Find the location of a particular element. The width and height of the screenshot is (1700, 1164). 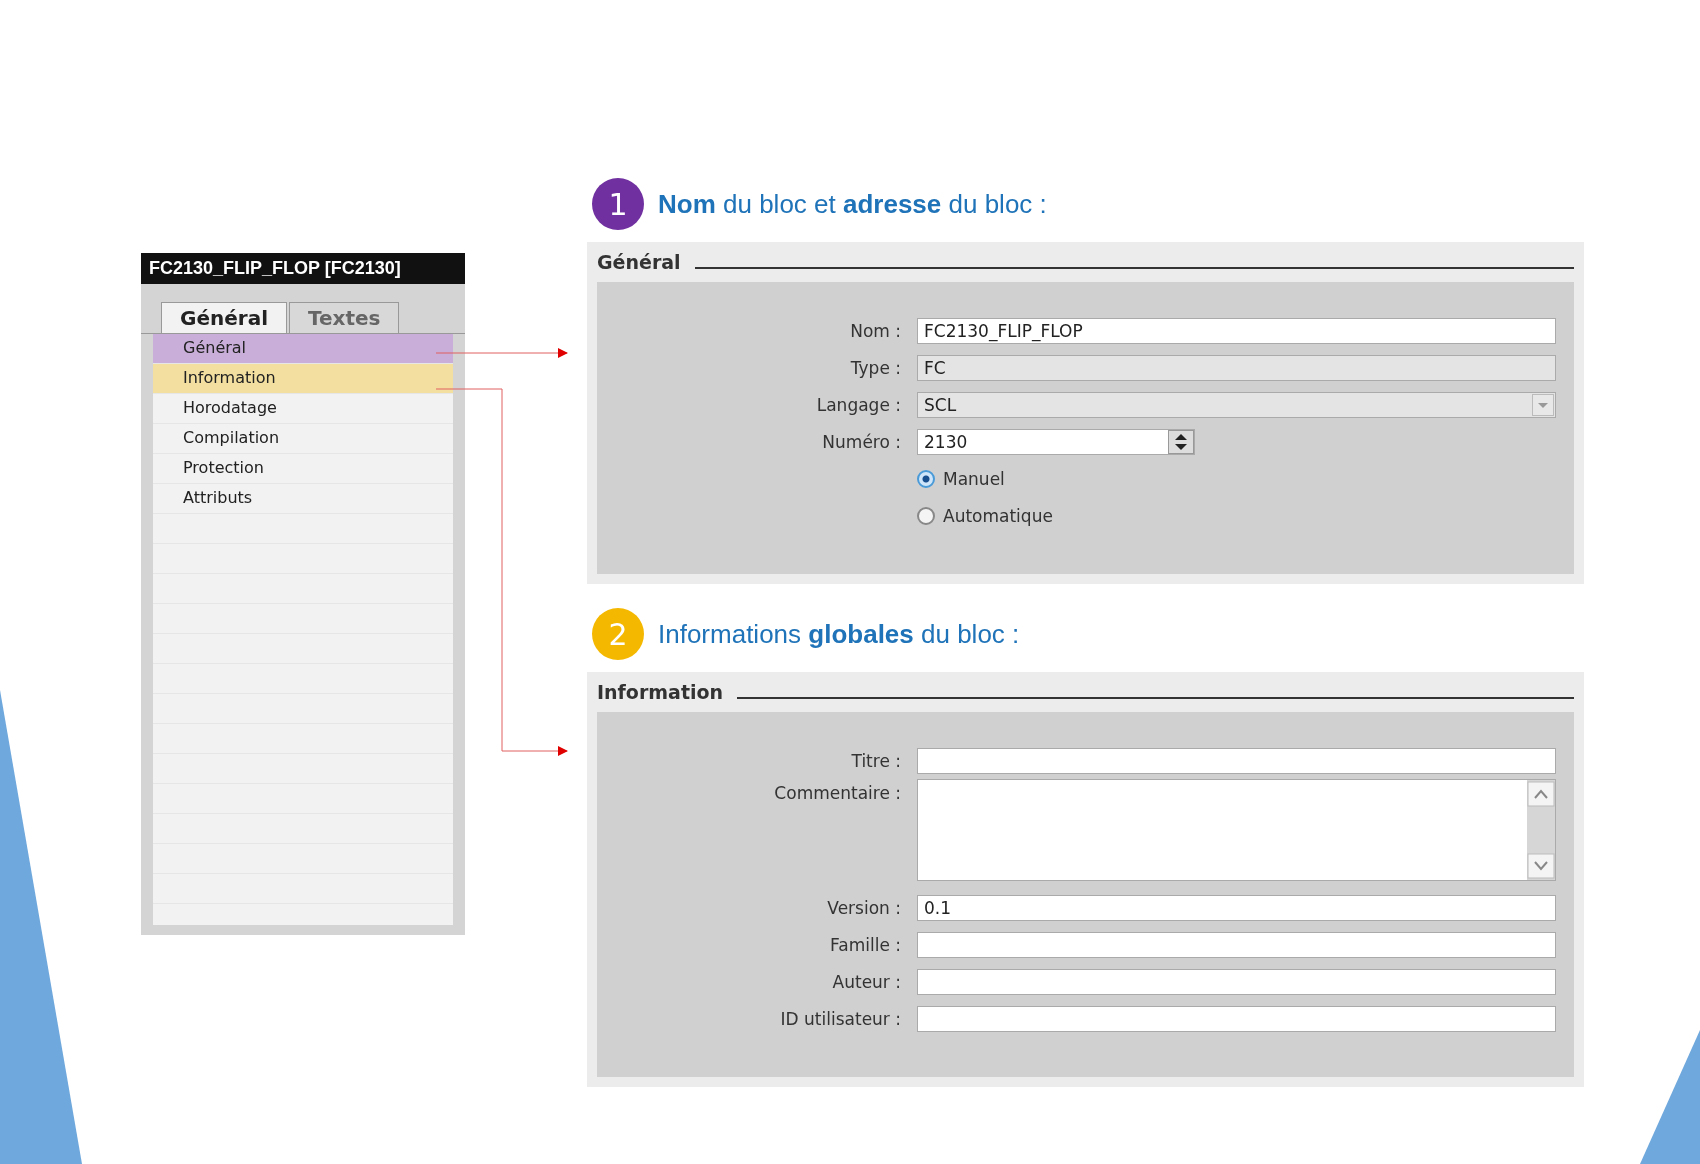

tab: Textes is located at coordinates (344, 317).